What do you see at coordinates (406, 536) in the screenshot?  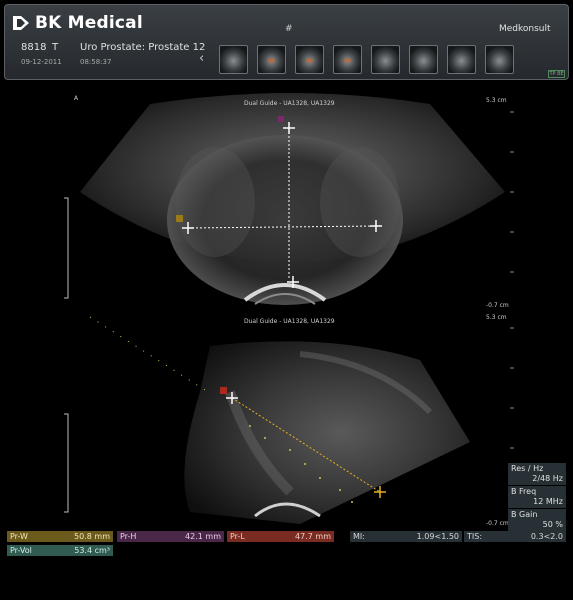 I see `mi-readout: MI: 1.09<1.50` at bounding box center [406, 536].